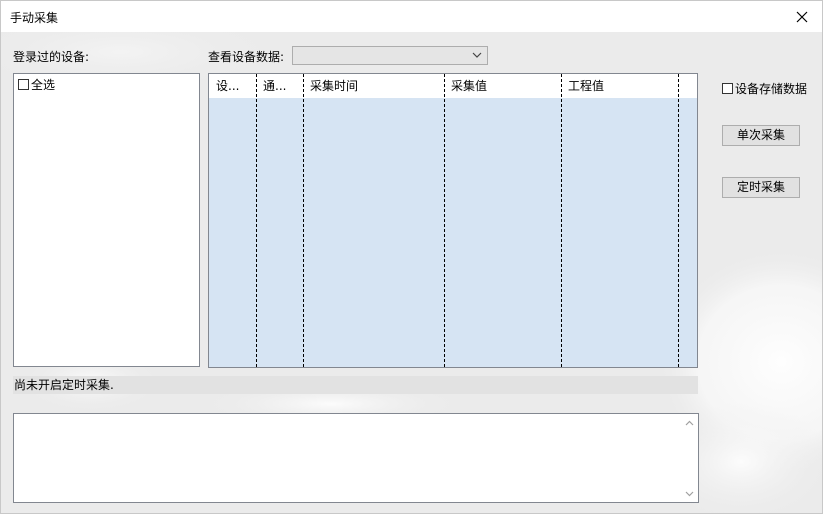  Describe the element at coordinates (51, 57) in the screenshot. I see `devices-label: 登录过的设备:` at that location.